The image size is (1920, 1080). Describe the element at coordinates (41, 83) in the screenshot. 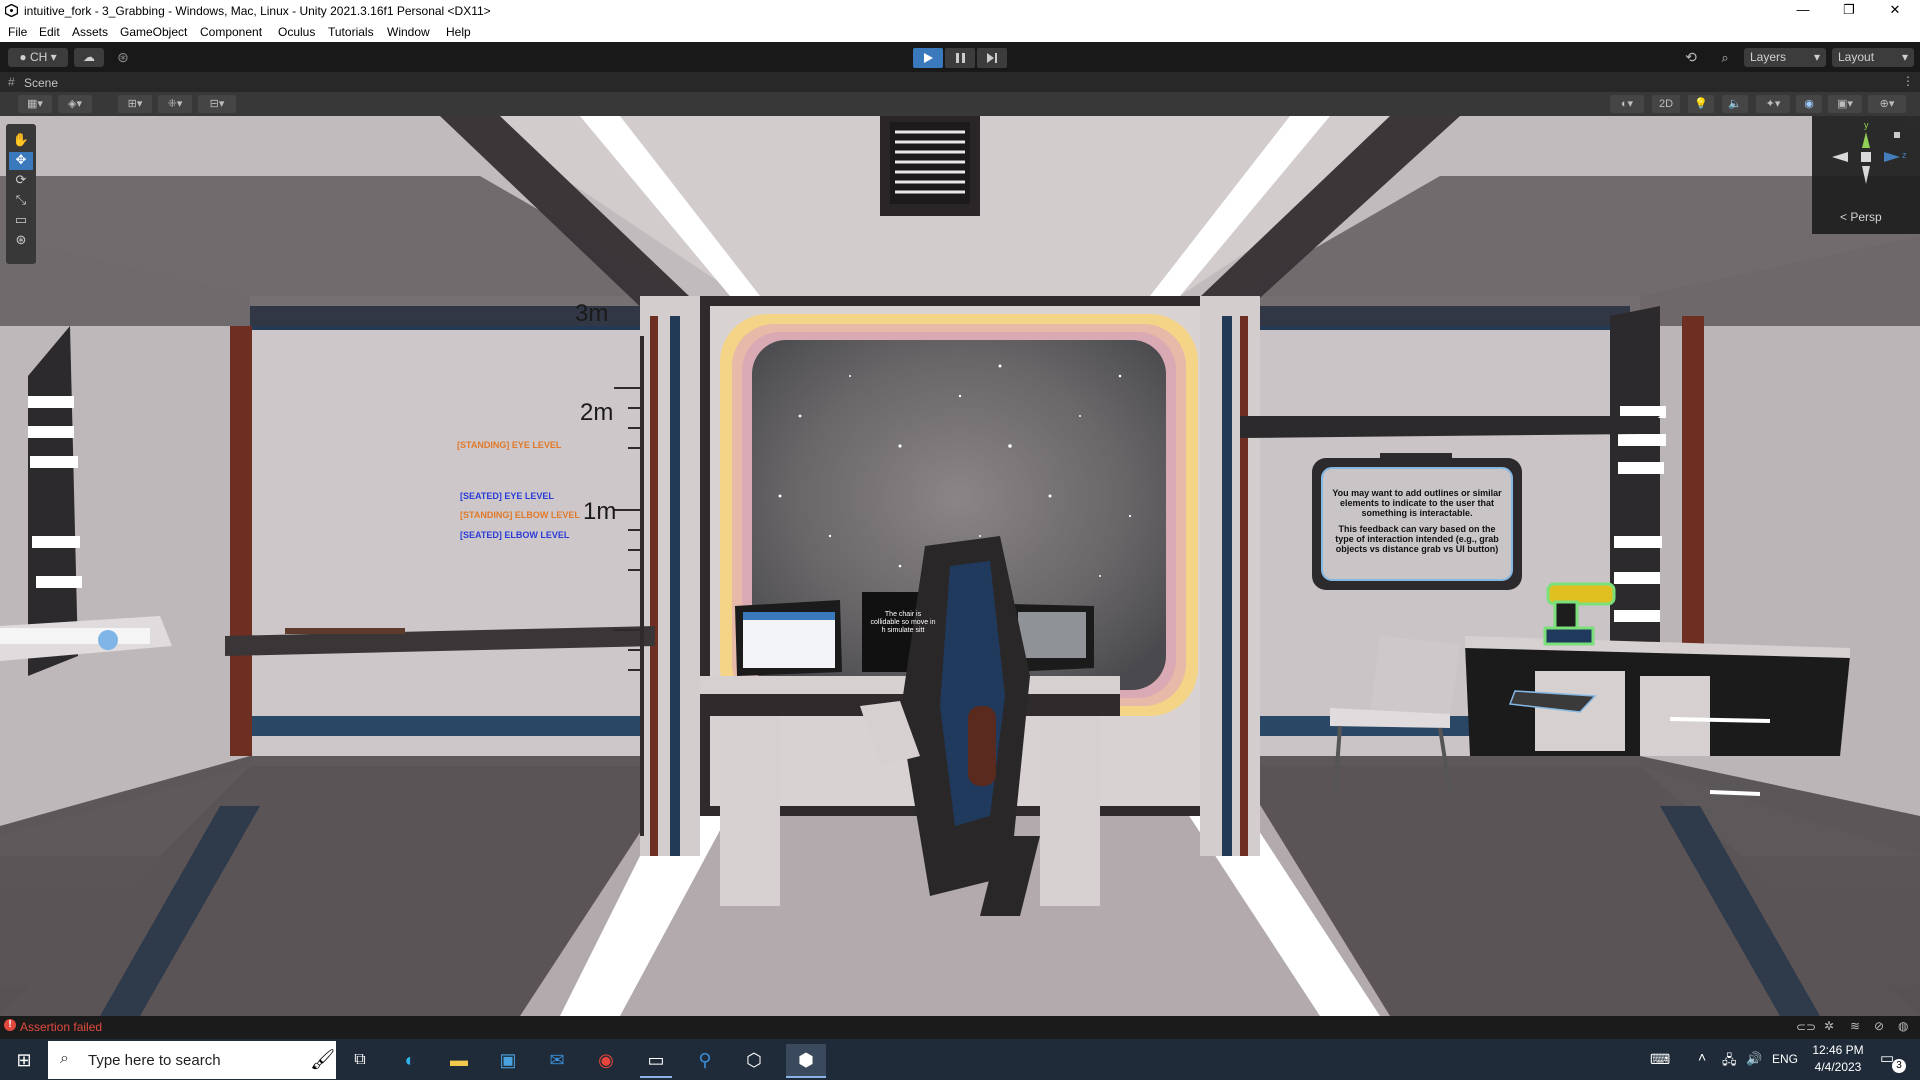

I see `scene-tab: Scene` at that location.